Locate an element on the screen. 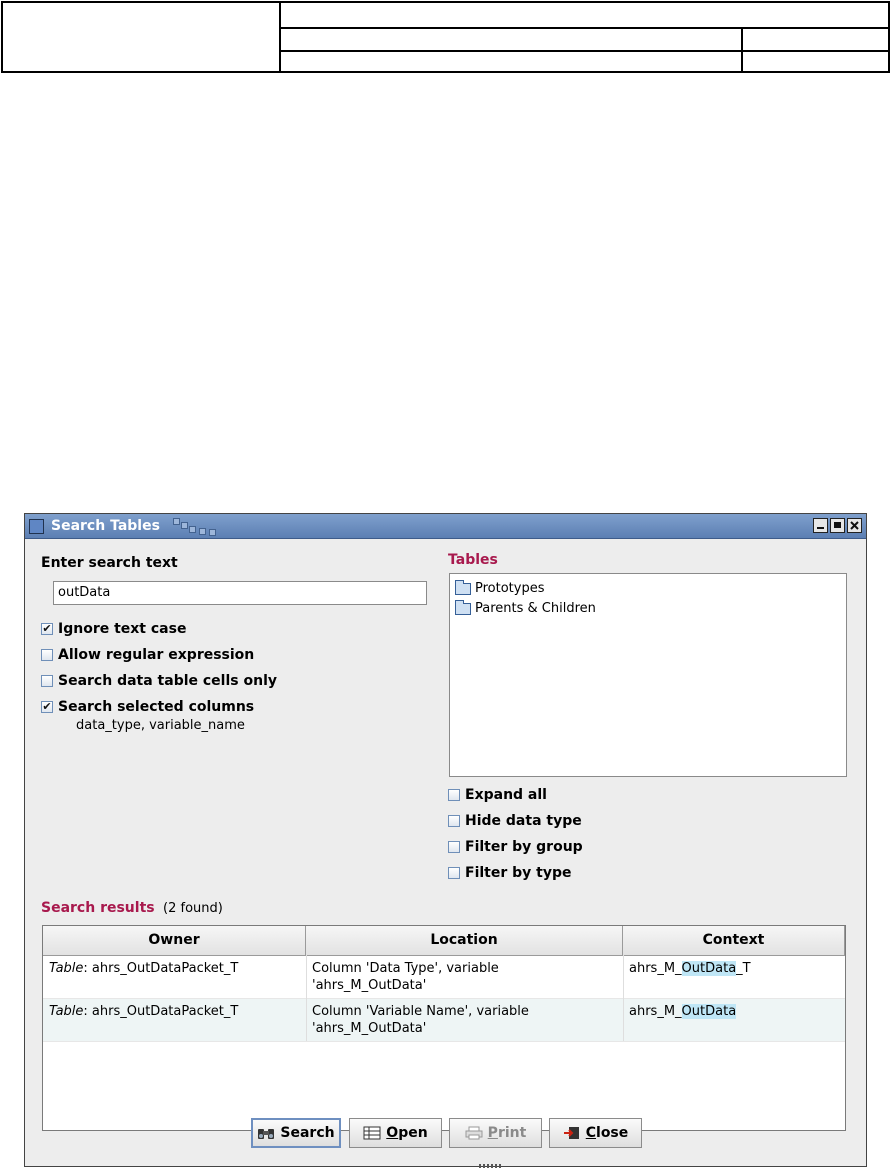 This screenshot has width=892, height=1169. close-button: Close is located at coordinates (595, 1133).